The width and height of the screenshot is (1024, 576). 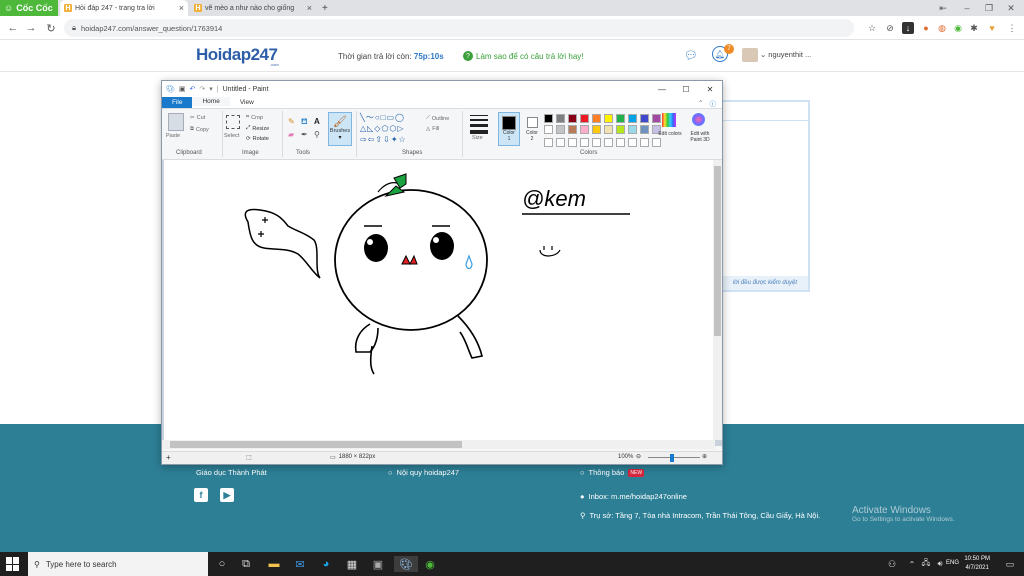 What do you see at coordinates (118, 564) in the screenshot?
I see `taskbar-search-input: ⚲ Type here to search` at bounding box center [118, 564].